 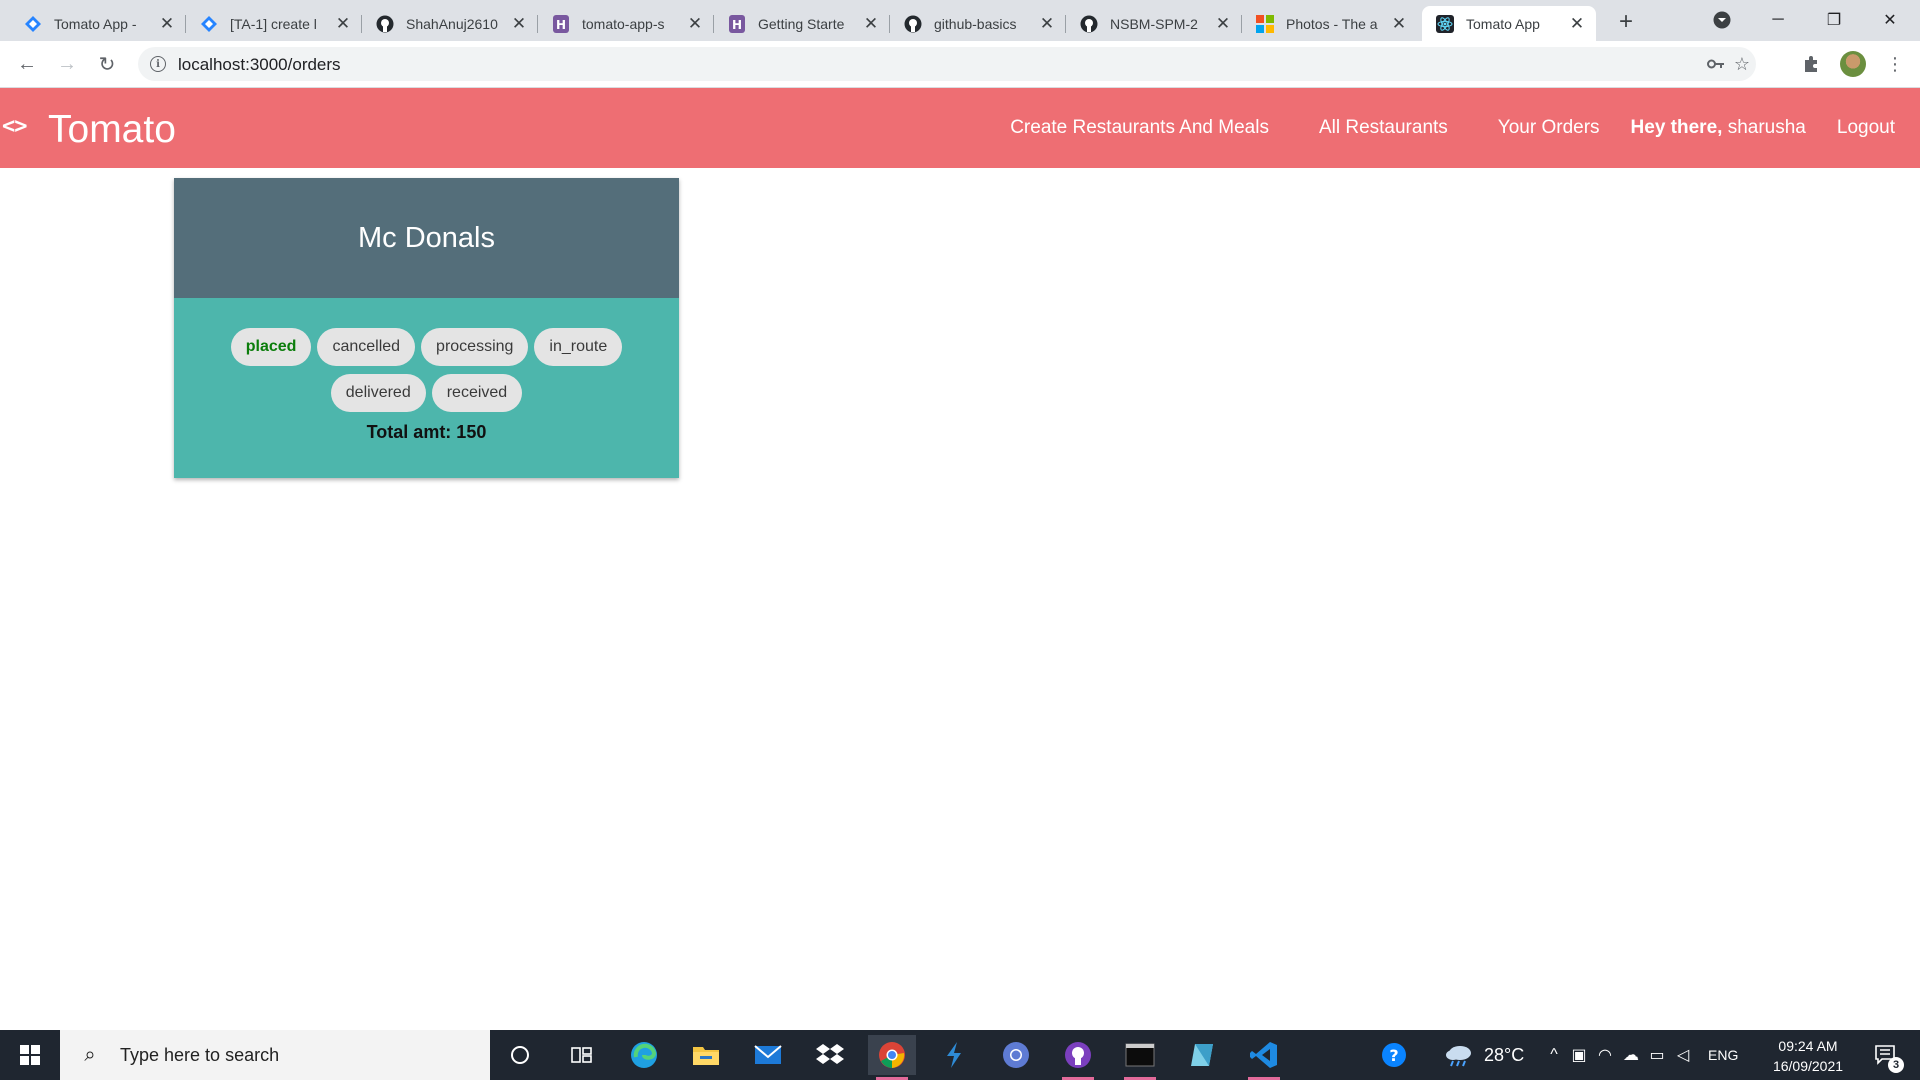 I want to click on help-icon: ?, so click(x=1394, y=1055).